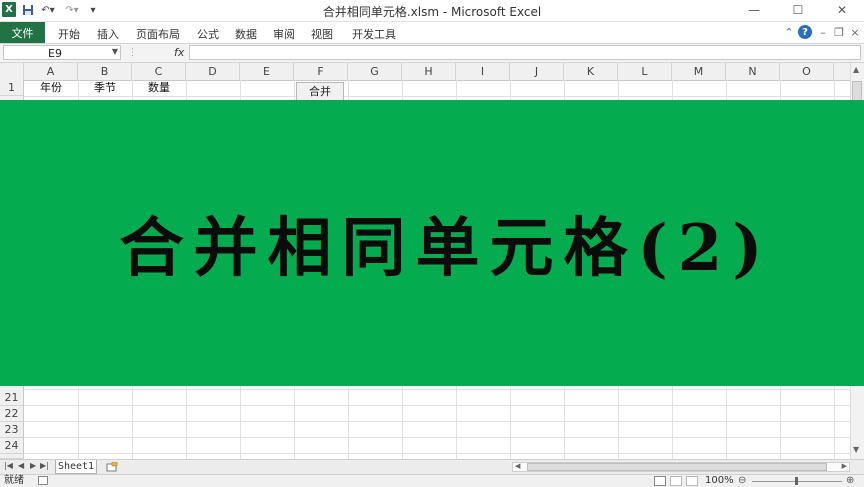  What do you see at coordinates (132, 53) in the screenshot?
I see `formula-bar-splitter: ⋮` at bounding box center [132, 53].